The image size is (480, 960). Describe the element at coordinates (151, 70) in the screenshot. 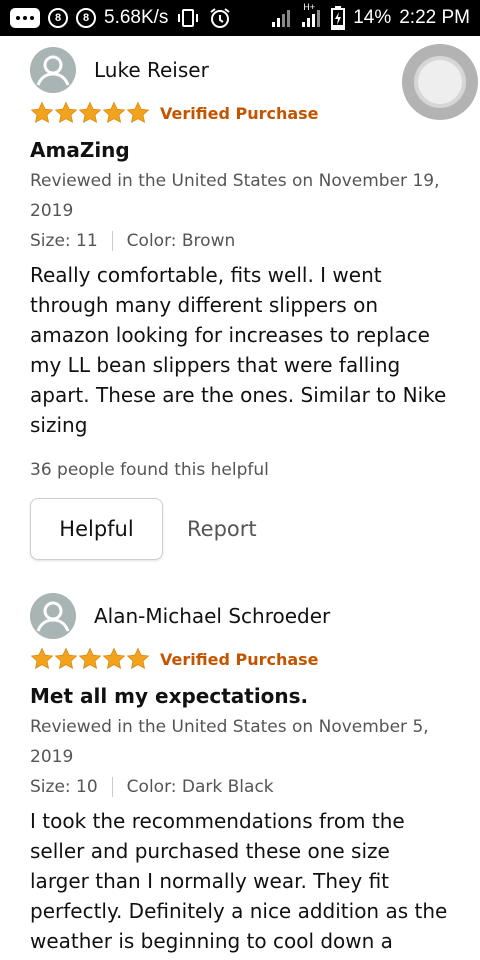

I see `reviewer-name: Luke Reiser` at that location.